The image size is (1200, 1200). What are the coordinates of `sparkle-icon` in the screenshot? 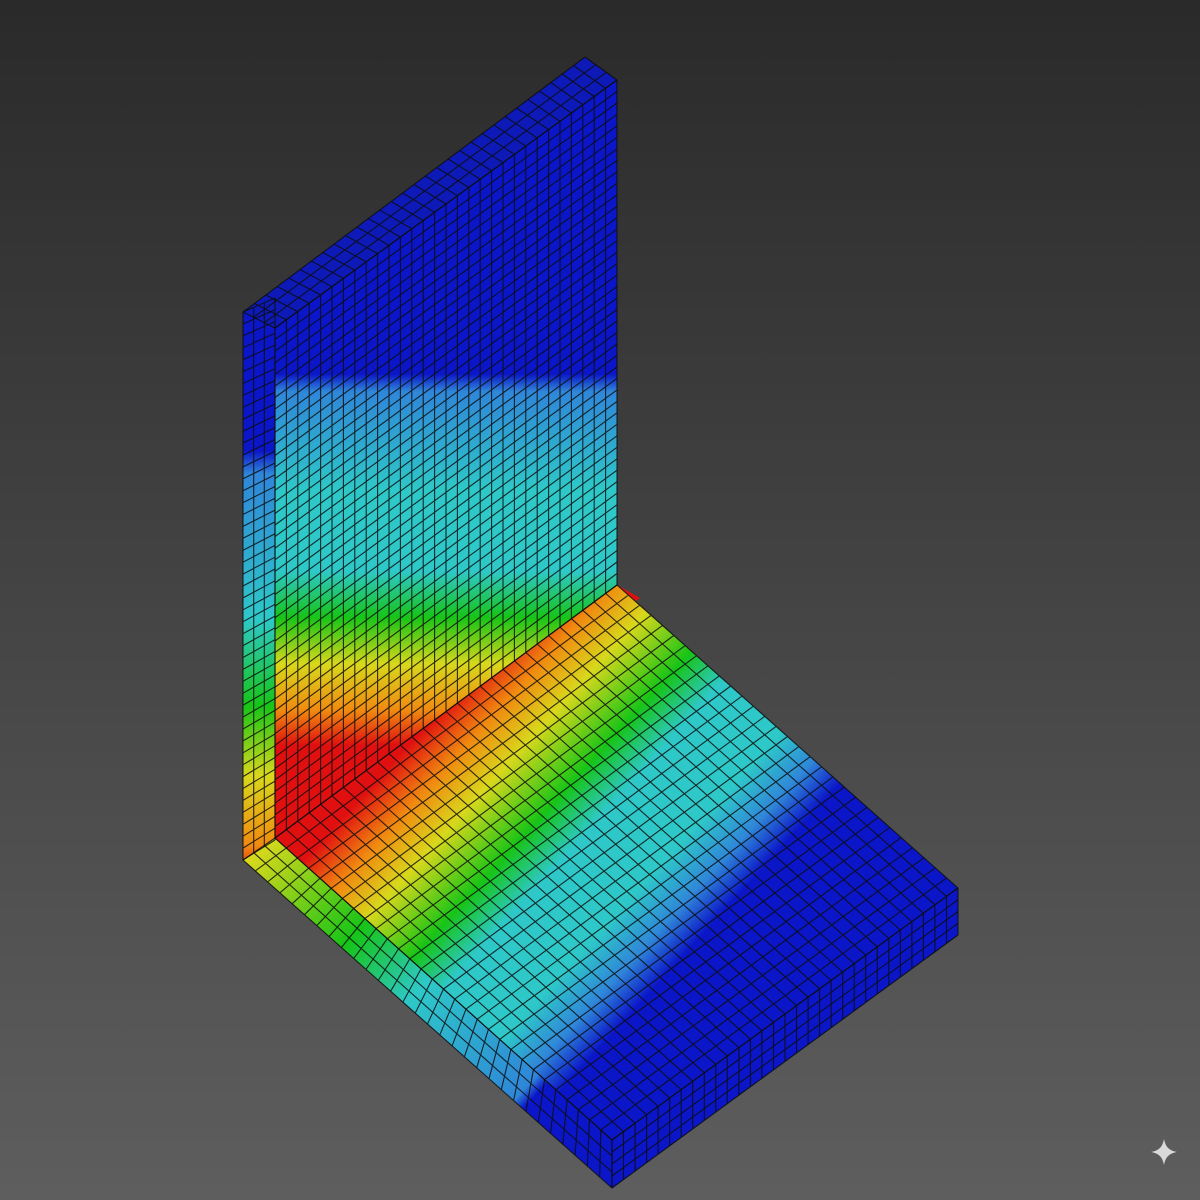 It's located at (1164, 1152).